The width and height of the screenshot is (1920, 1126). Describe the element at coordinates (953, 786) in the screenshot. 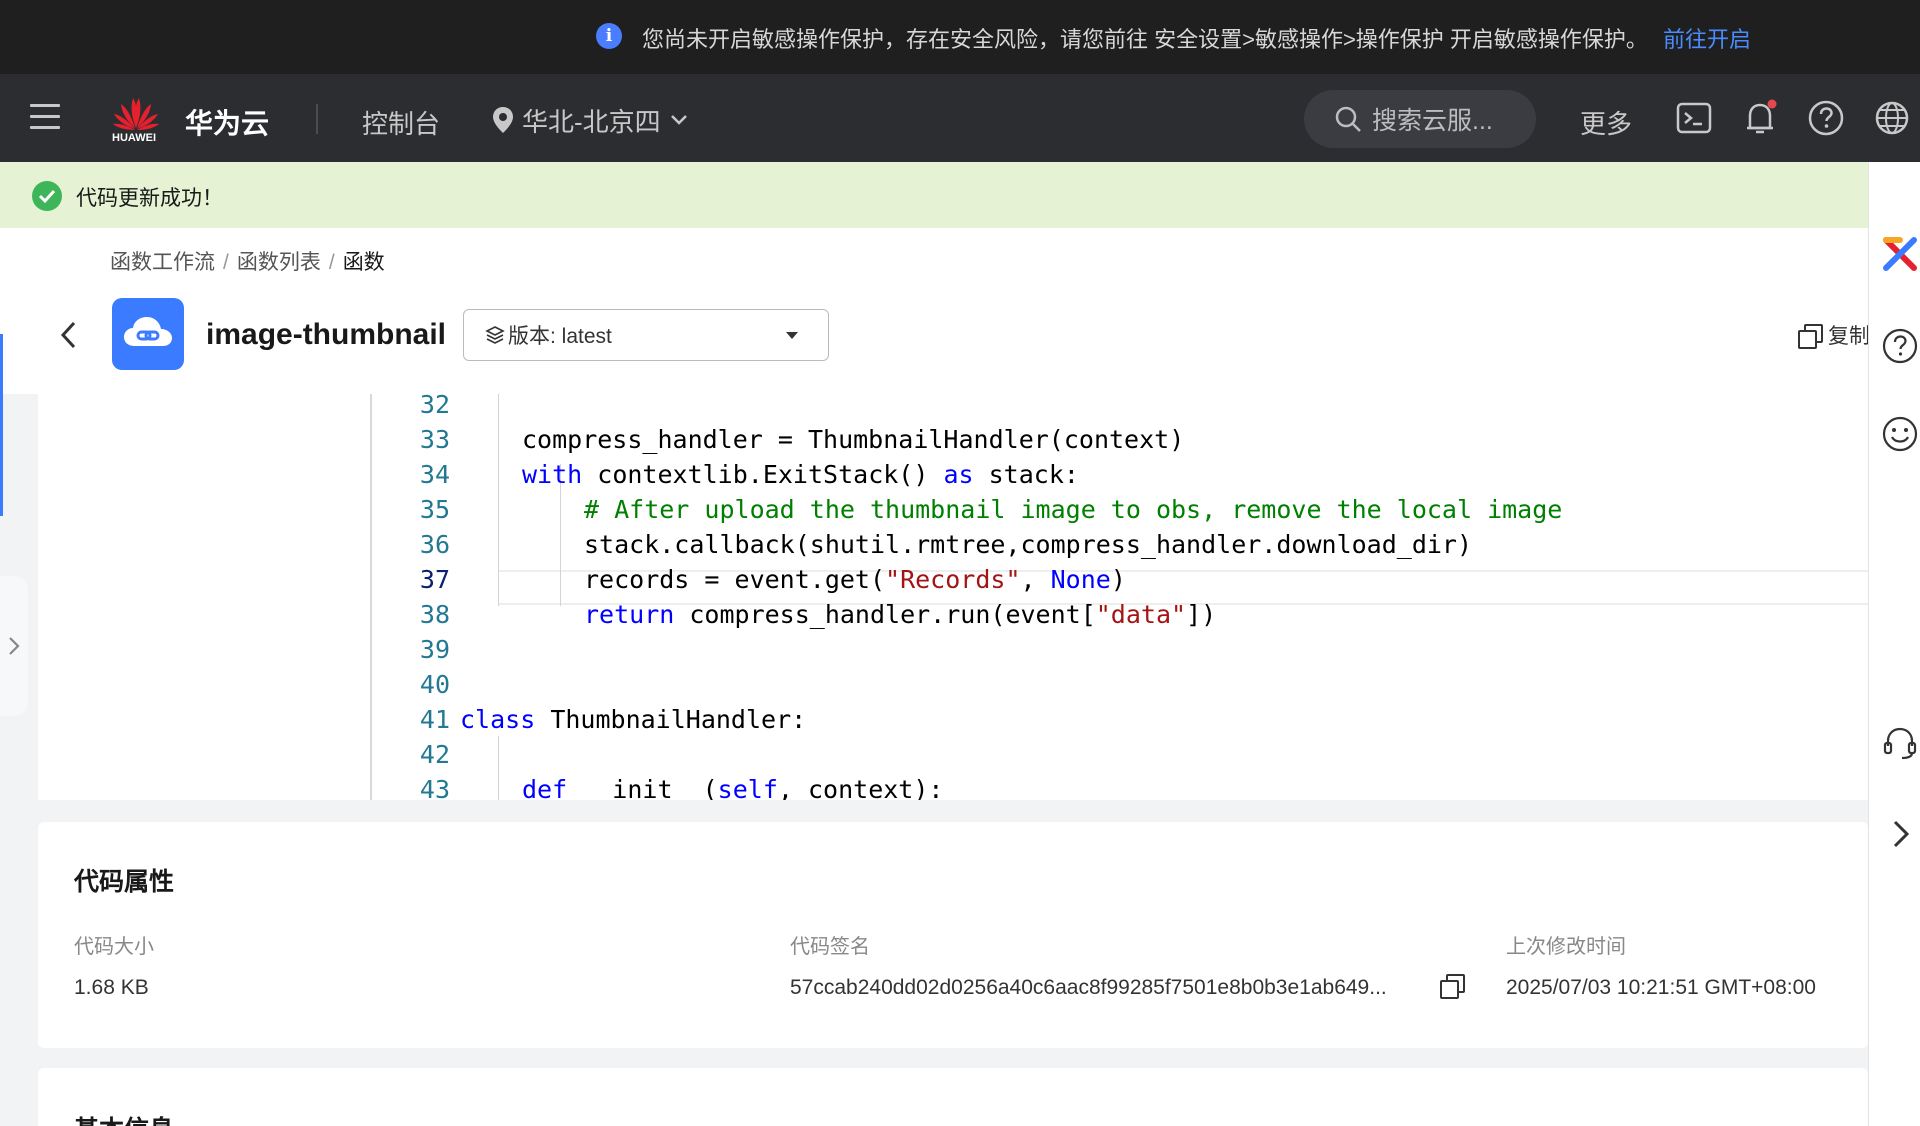

I see `code-line: 43 def __init__(self, context):` at that location.